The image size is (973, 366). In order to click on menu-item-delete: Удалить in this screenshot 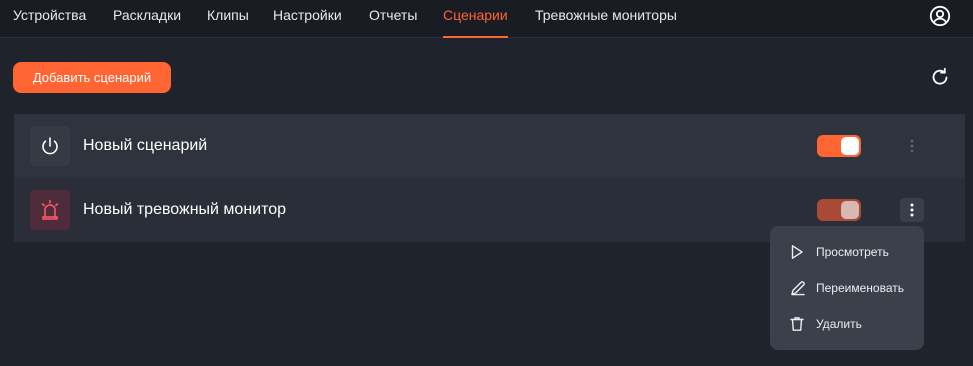, I will do `click(847, 324)`.